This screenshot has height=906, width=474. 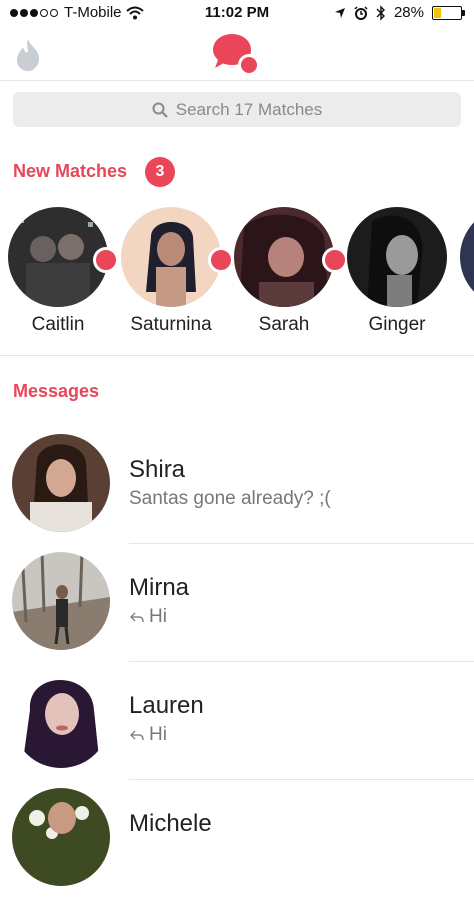 I want to click on search-icon, so click(x=160, y=110).